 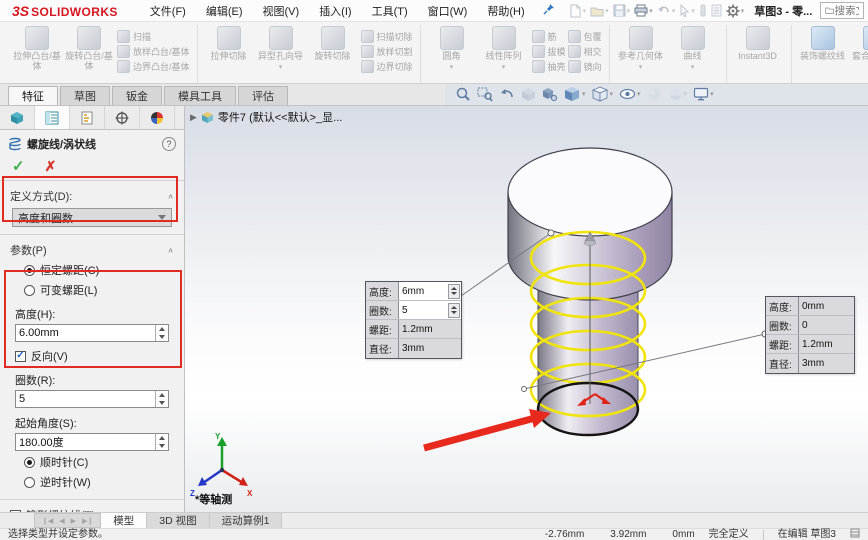 I want to click on search-box, so click(x=842, y=10).